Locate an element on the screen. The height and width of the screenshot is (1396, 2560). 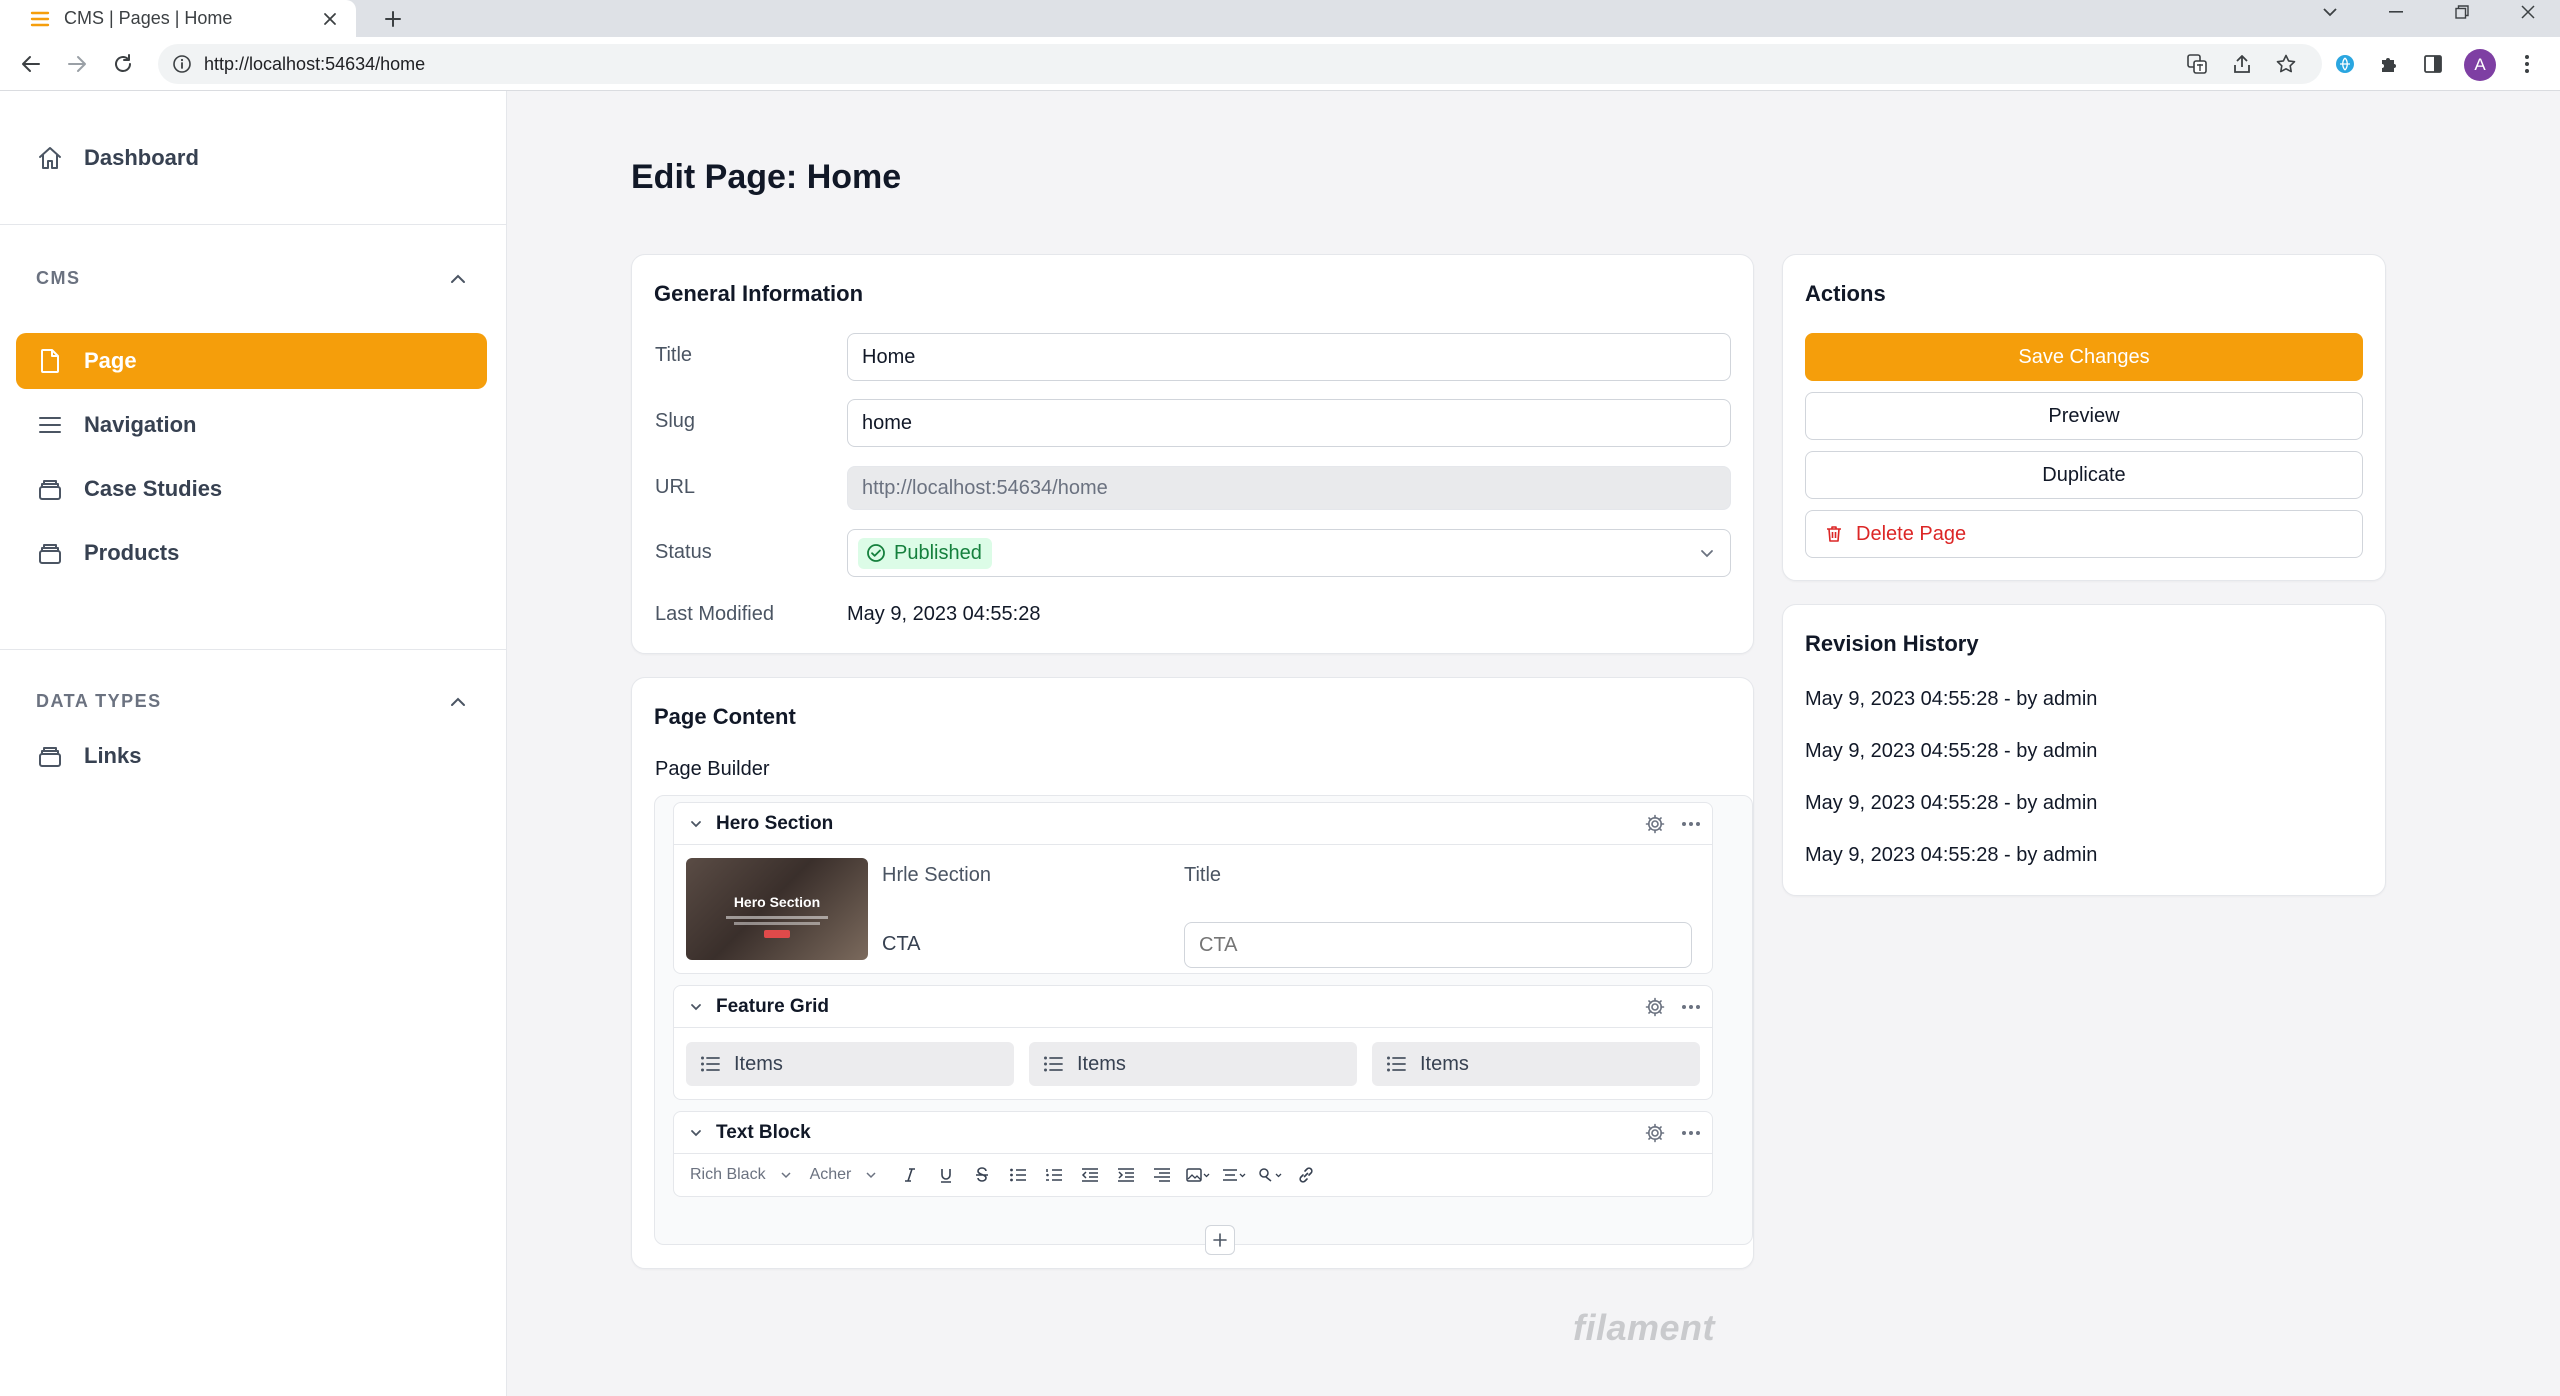
url-input is located at coordinates (954, 64).